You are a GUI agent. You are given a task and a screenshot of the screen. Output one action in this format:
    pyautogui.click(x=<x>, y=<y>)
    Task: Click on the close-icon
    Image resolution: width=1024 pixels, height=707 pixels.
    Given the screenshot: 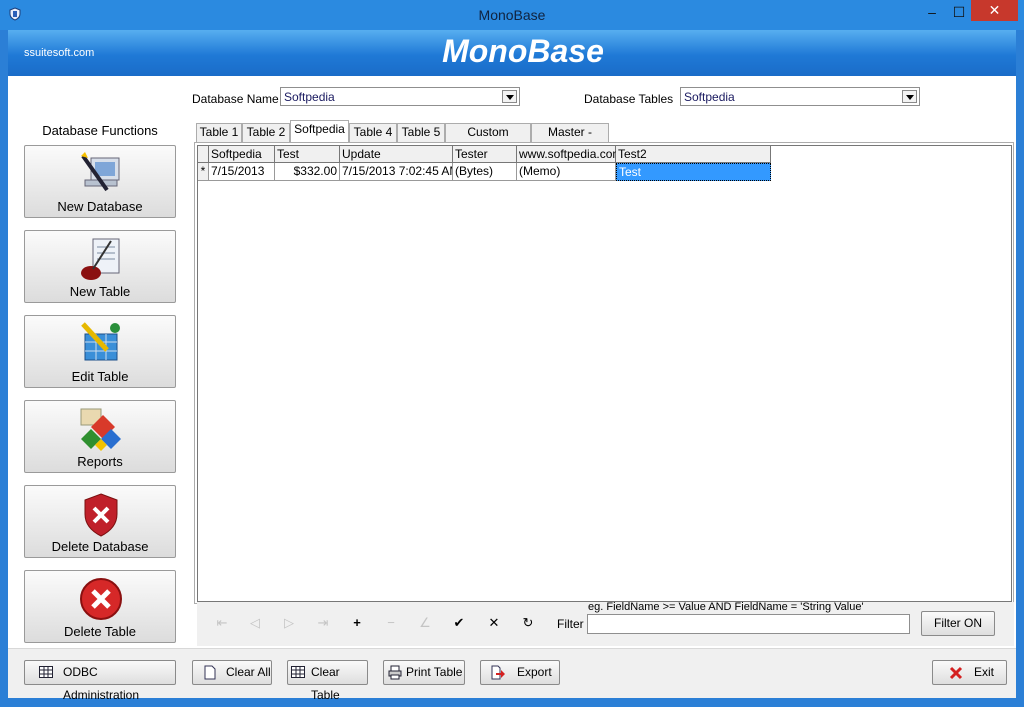 What is the action you would take?
    pyautogui.click(x=956, y=673)
    